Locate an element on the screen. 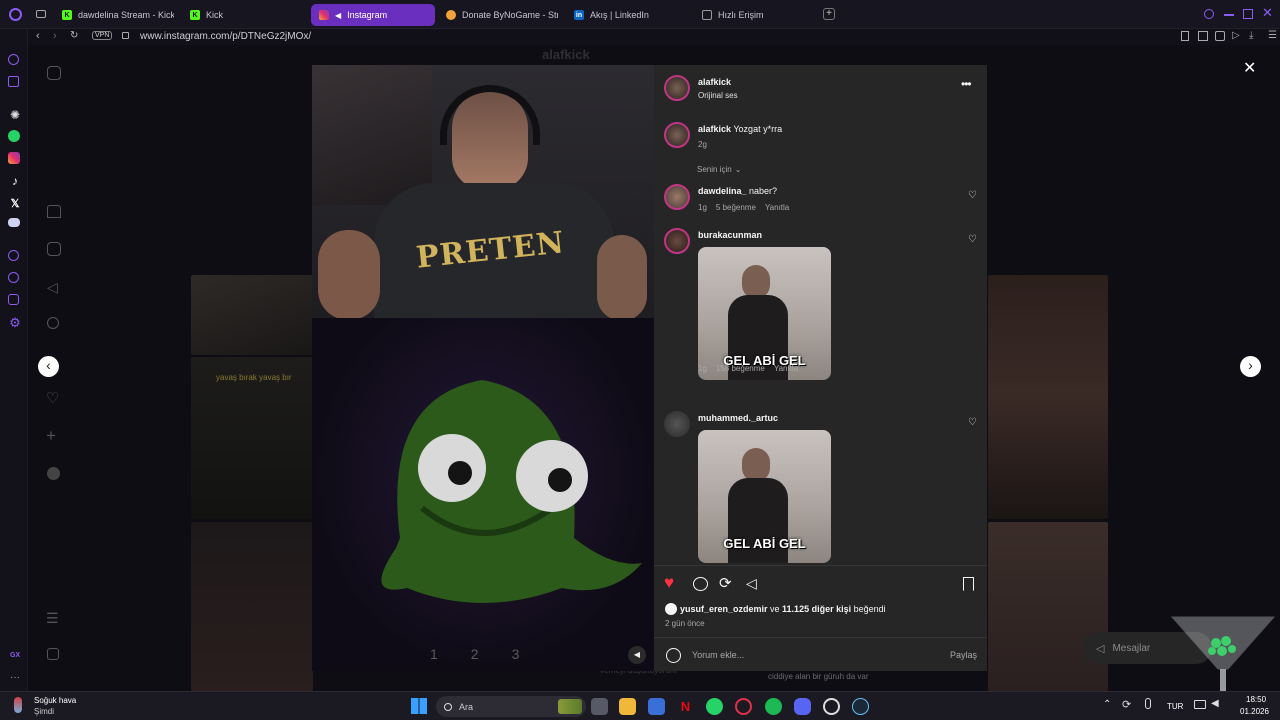  minimize-button is located at coordinates (1229, 15).